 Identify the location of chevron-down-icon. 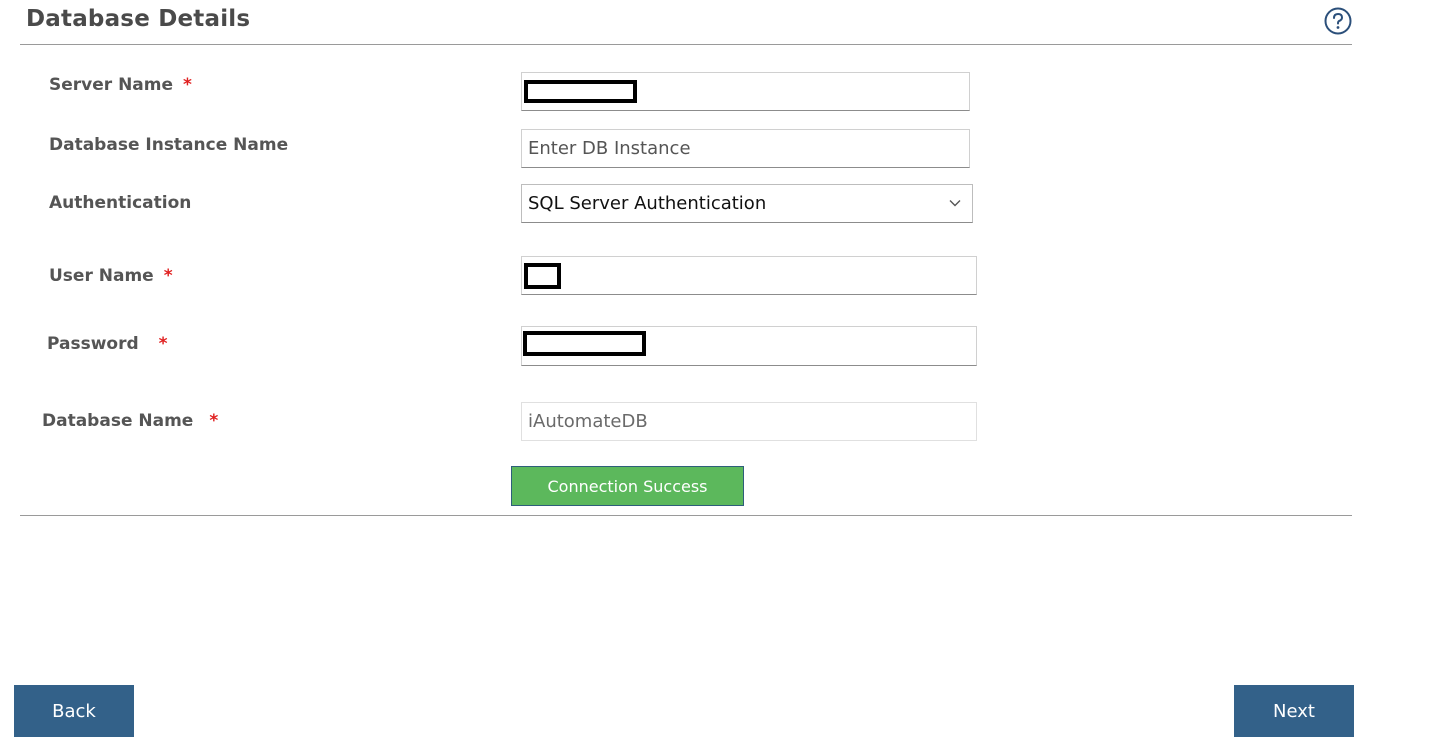
(955, 203).